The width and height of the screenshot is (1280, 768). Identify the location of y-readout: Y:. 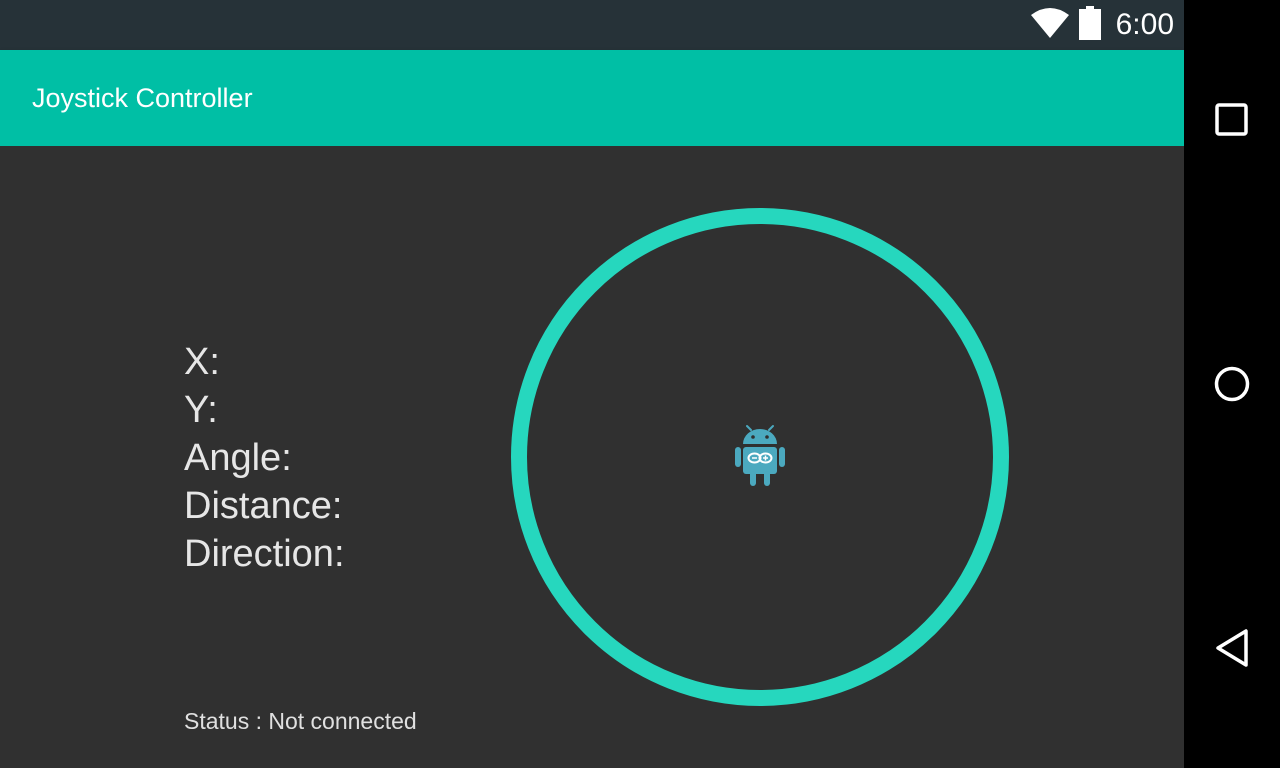
(269, 410).